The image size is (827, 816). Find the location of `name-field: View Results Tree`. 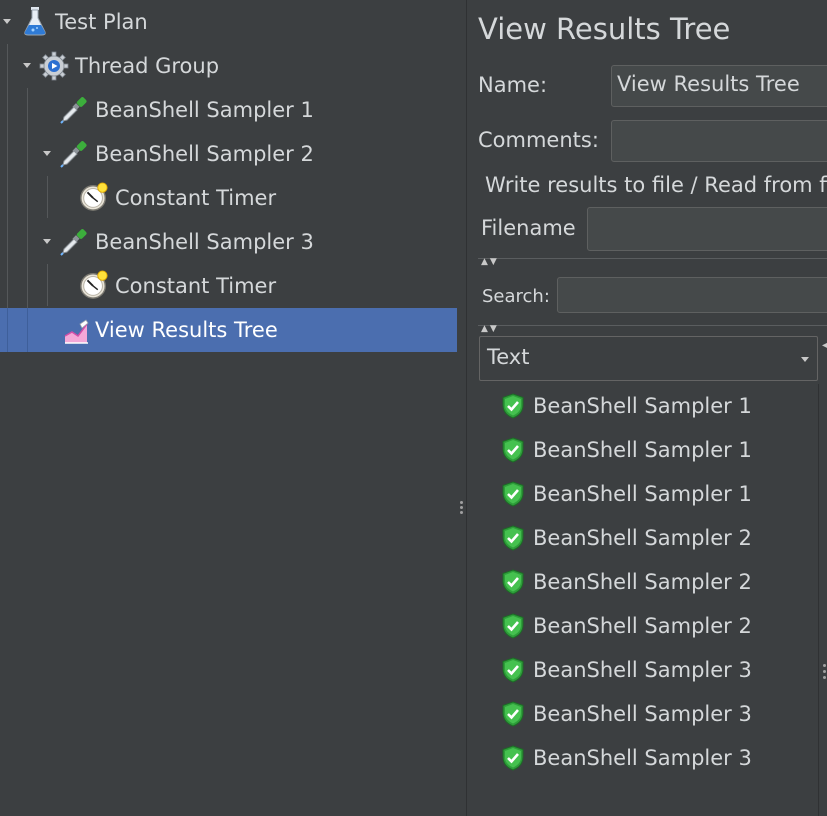

name-field: View Results Tree is located at coordinates (719, 86).